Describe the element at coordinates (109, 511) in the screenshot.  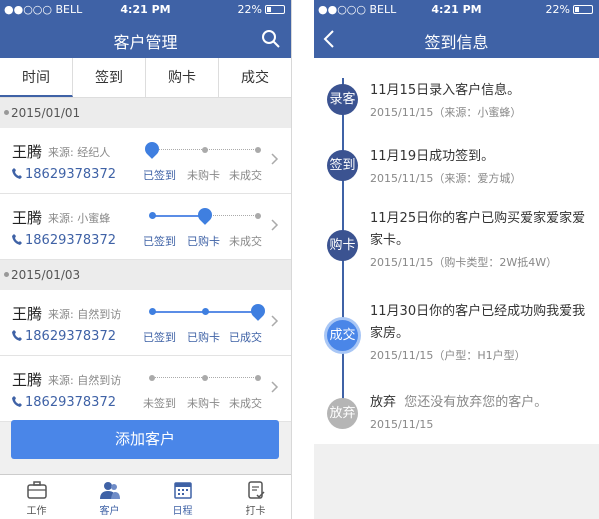
I see `tabbar-label: 客户` at that location.